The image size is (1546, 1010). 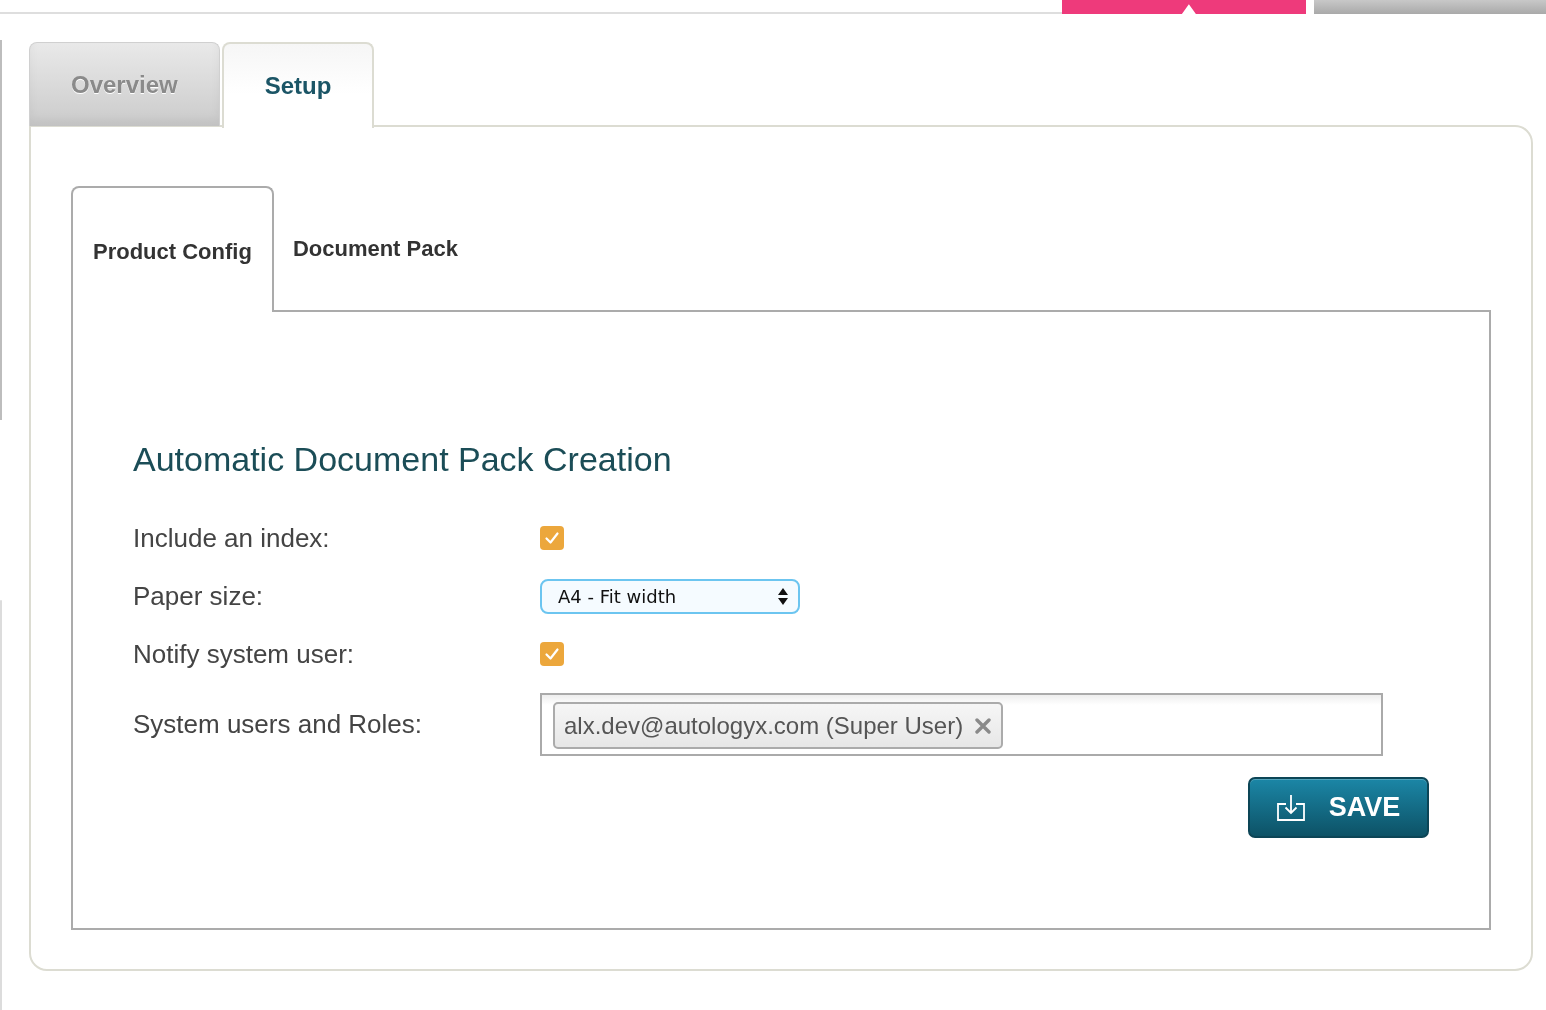 I want to click on users-roles-field: alx.dev@autologyx.com (Super User), so click(x=961, y=724).